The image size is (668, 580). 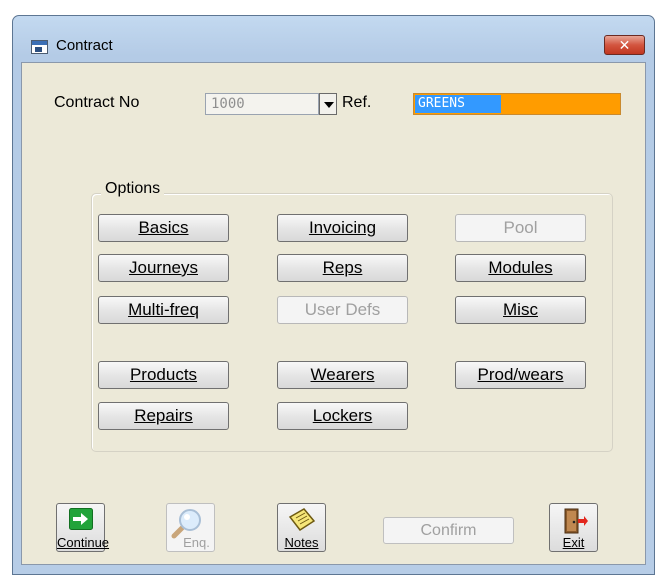 What do you see at coordinates (133, 189) in the screenshot?
I see `options-group-title: Options` at bounding box center [133, 189].